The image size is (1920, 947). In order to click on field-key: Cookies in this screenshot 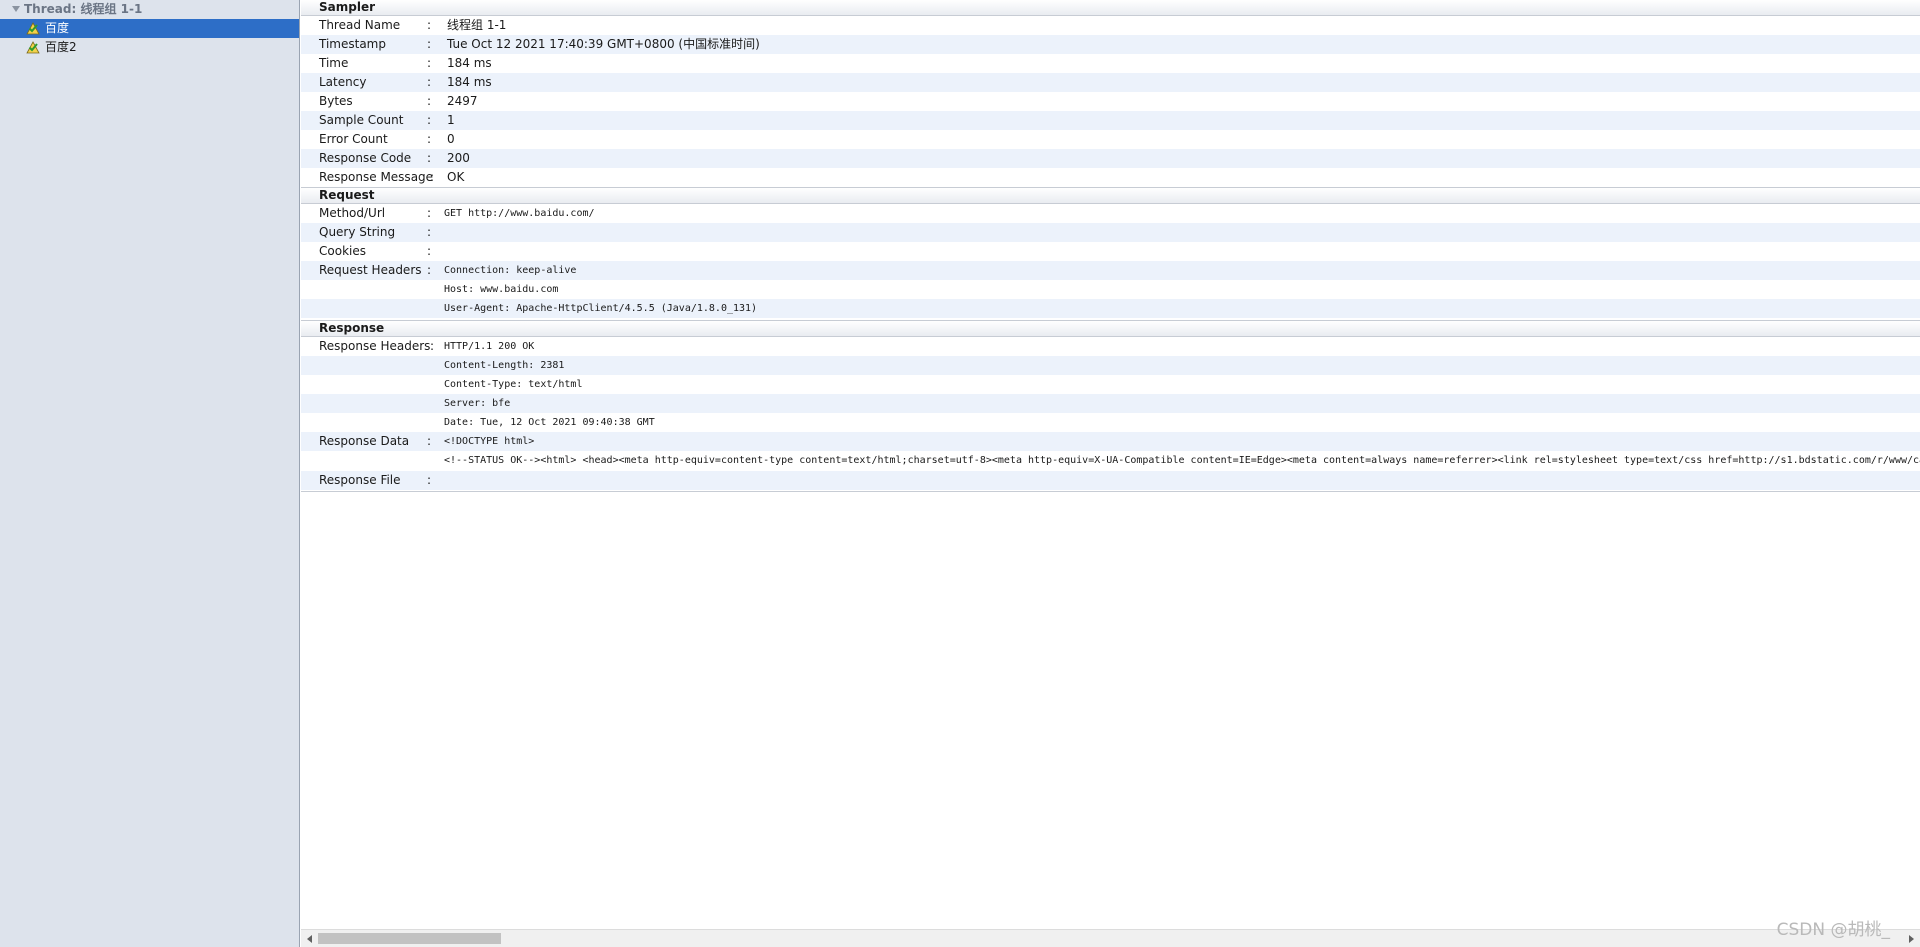, I will do `click(342, 251)`.